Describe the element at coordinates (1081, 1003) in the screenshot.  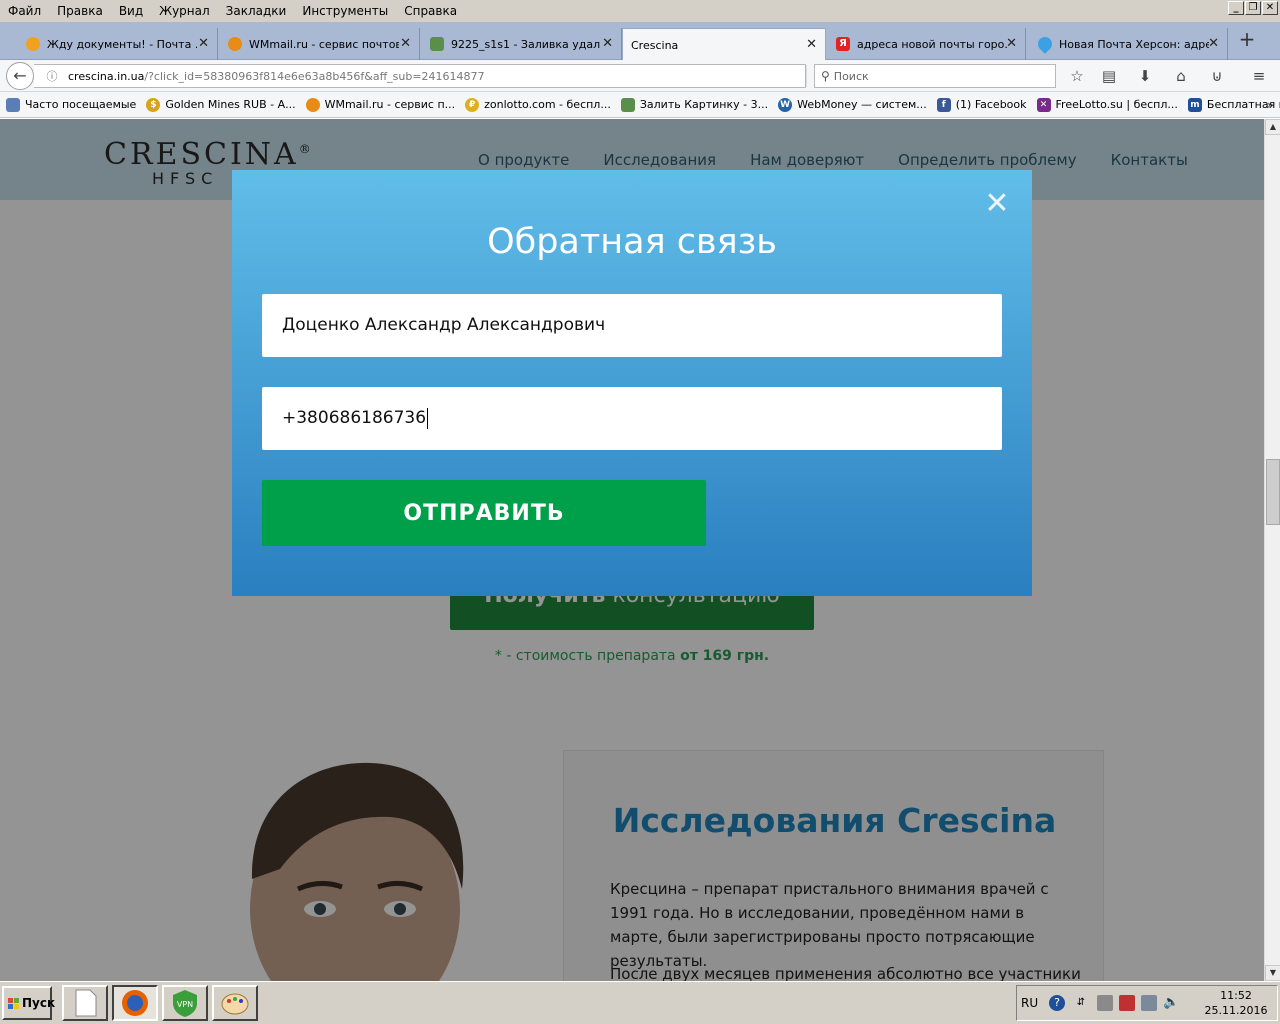
I see `tray-expand-icon: ⇵` at that location.